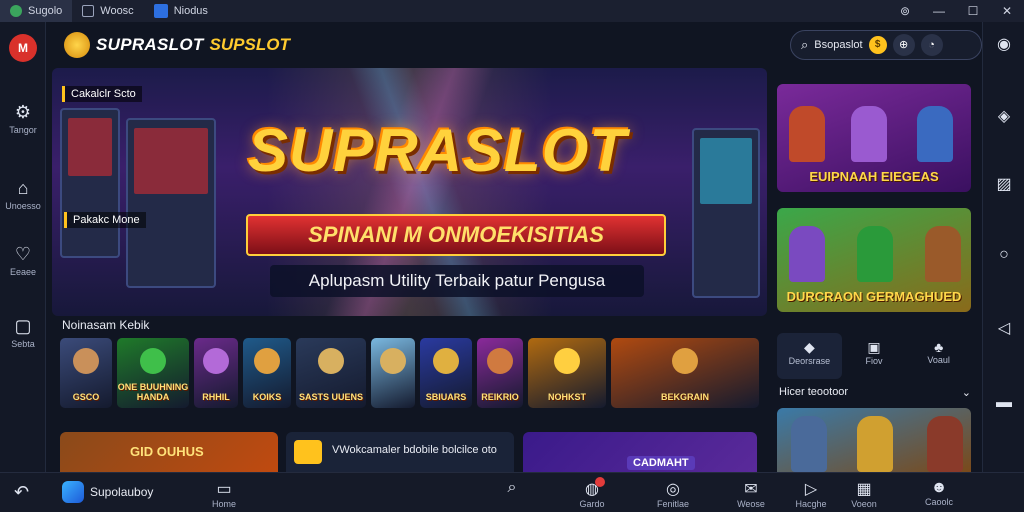 Image resolution: width=1024 pixels, height=512 pixels. Describe the element at coordinates (874, 138) in the screenshot. I see `featured-game-card: EUIPNAAH EIEGEAS` at that location.